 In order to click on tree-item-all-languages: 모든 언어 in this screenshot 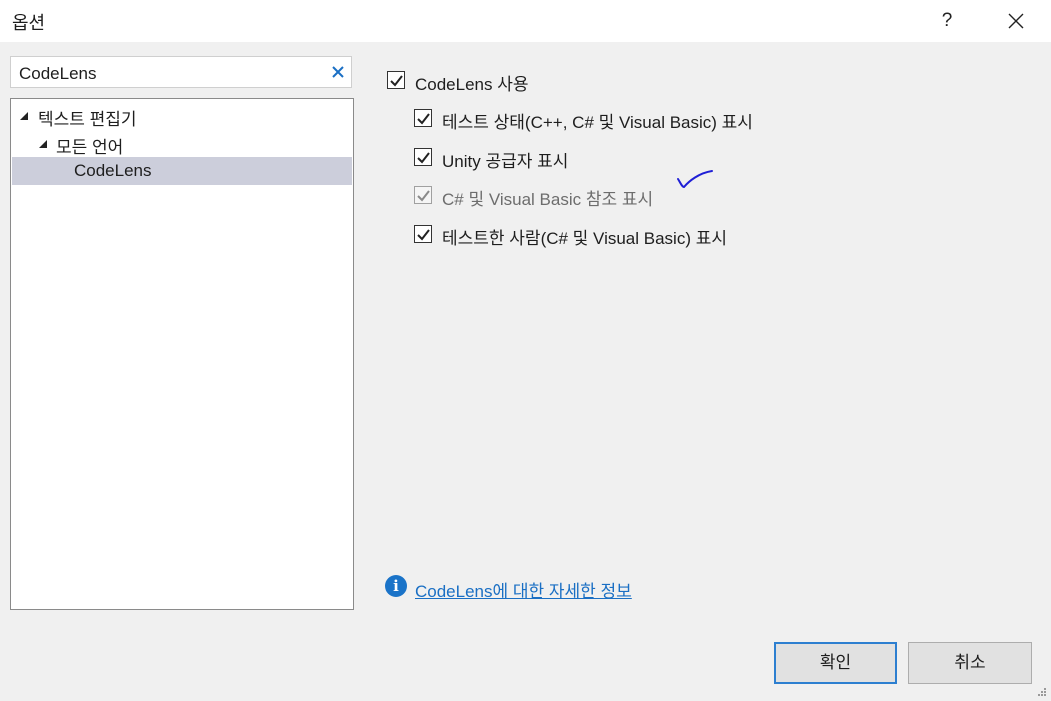, I will do `click(182, 143)`.